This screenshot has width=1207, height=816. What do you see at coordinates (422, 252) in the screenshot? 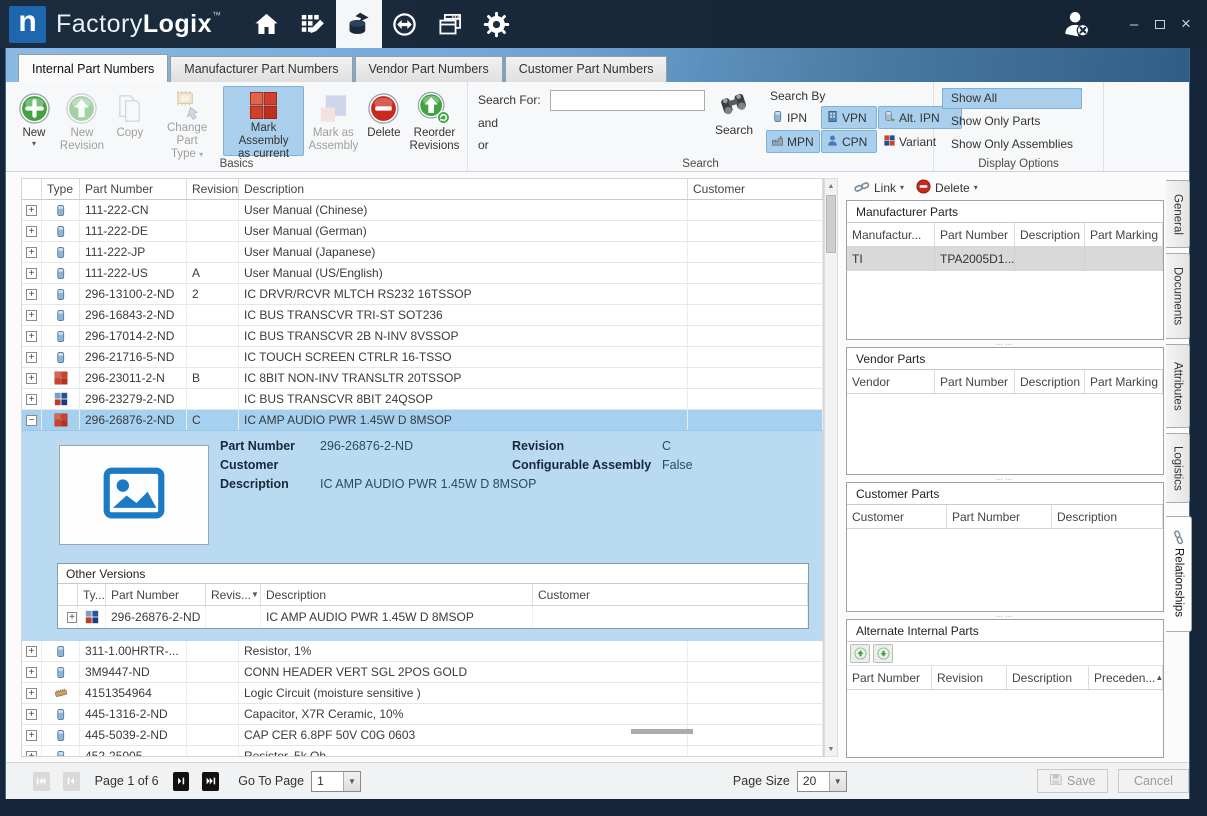
I see `part-row-111-222-JP: +111-222-JP User Manual (Japanese)` at bounding box center [422, 252].